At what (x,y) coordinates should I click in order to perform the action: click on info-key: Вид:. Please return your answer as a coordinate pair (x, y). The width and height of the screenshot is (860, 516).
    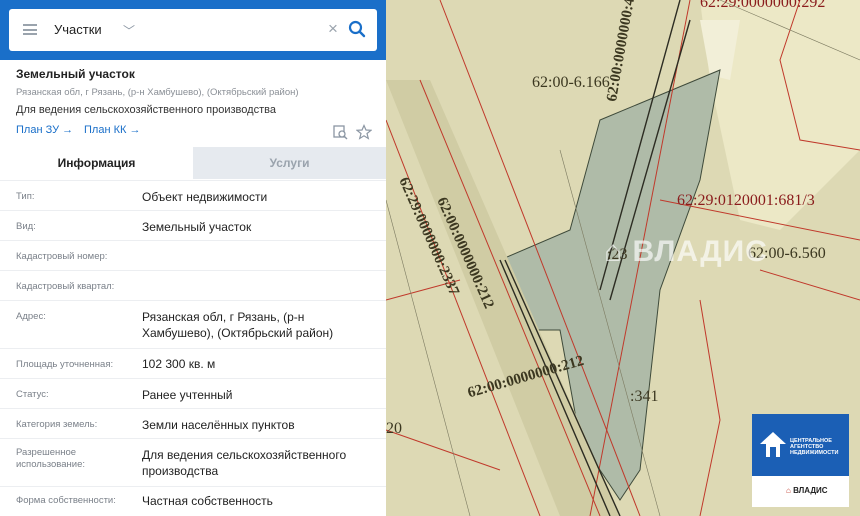
    Looking at the image, I should click on (26, 226).